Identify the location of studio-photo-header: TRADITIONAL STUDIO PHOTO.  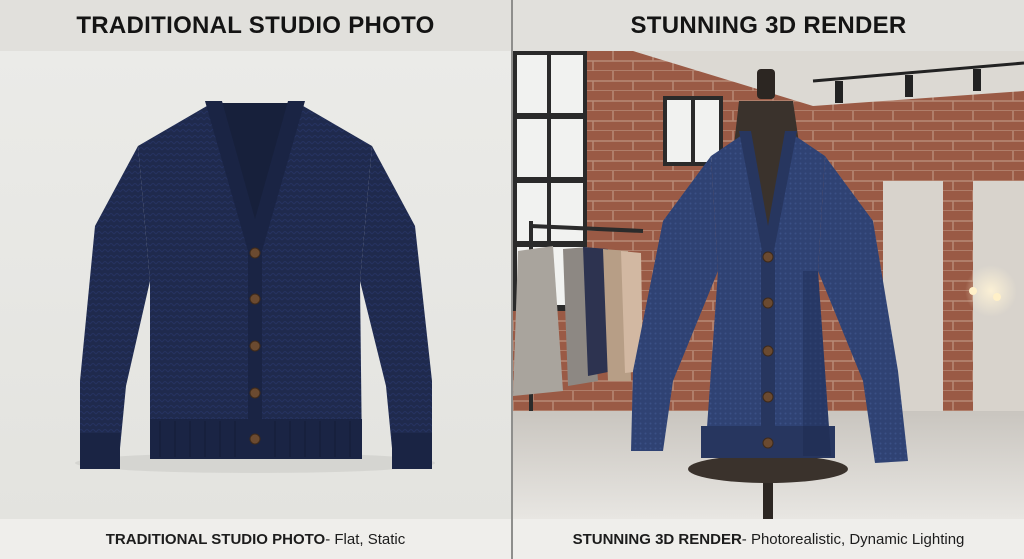
(255, 25).